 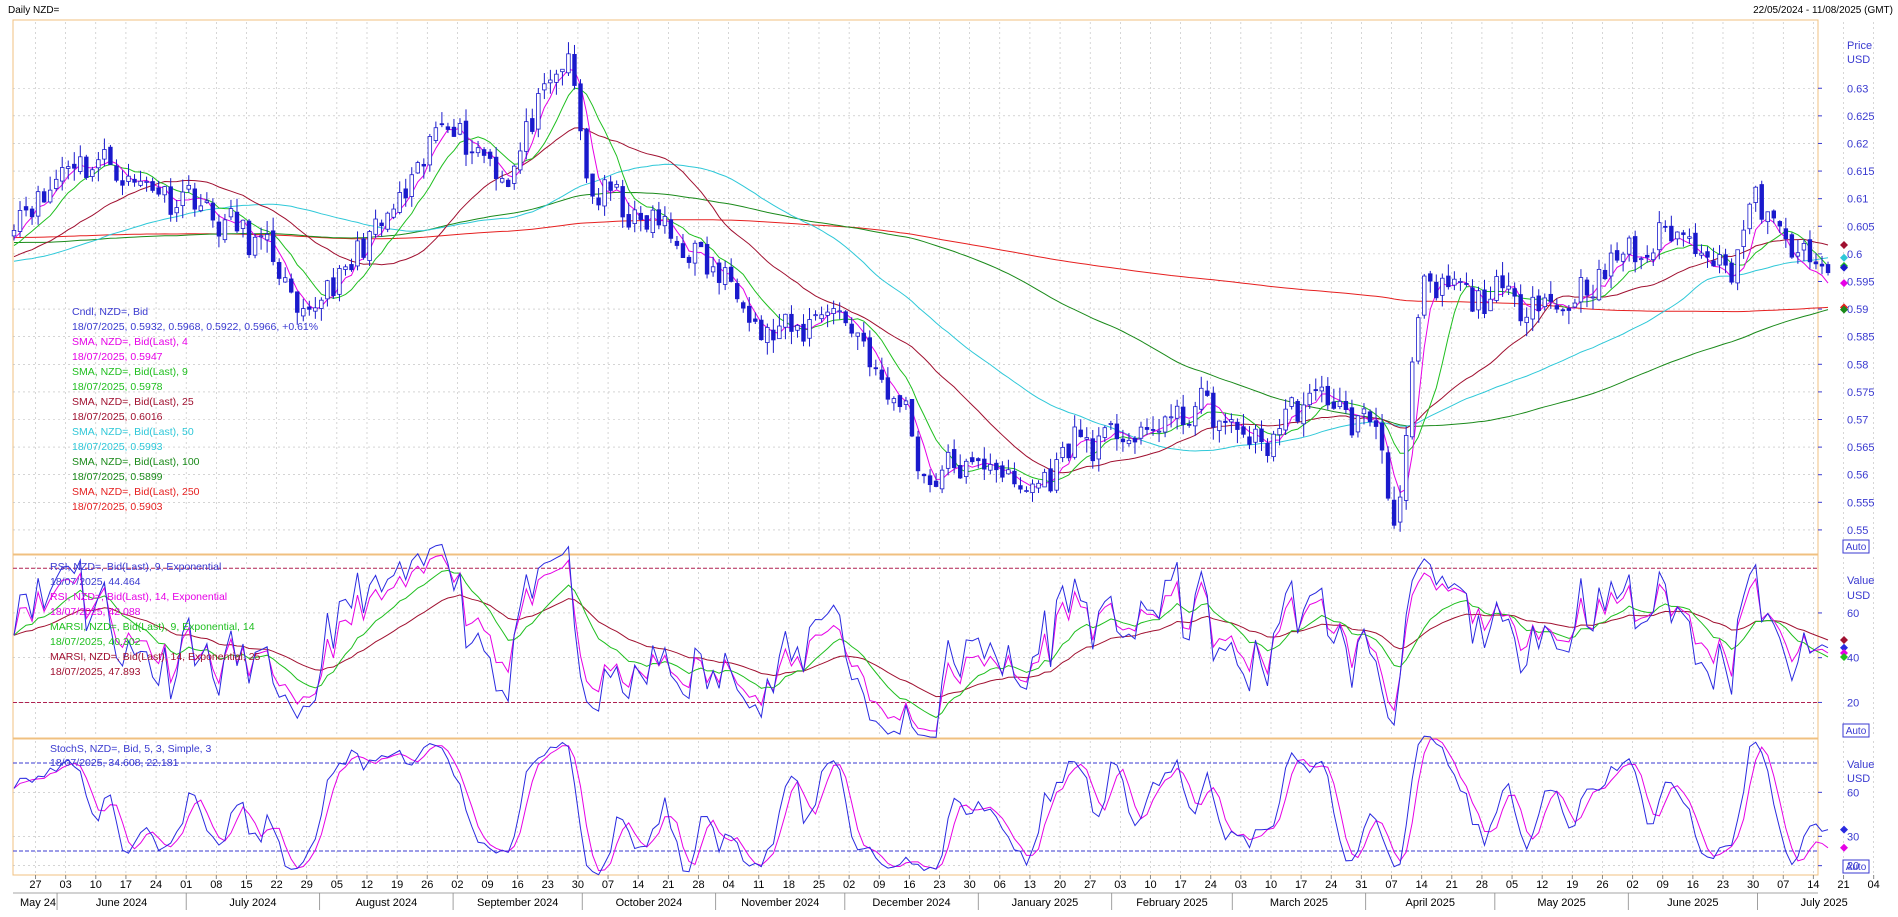 I want to click on x-day-label: 20, so click(x=1060, y=885).